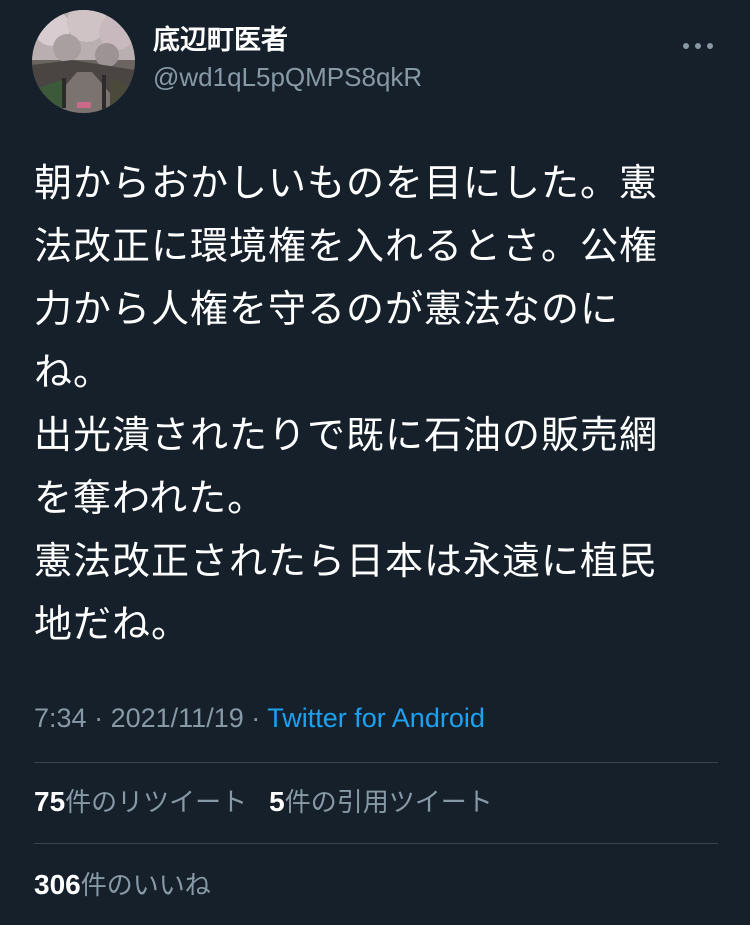 The height and width of the screenshot is (925, 750). I want to click on retweets-count: 75, so click(50, 801).